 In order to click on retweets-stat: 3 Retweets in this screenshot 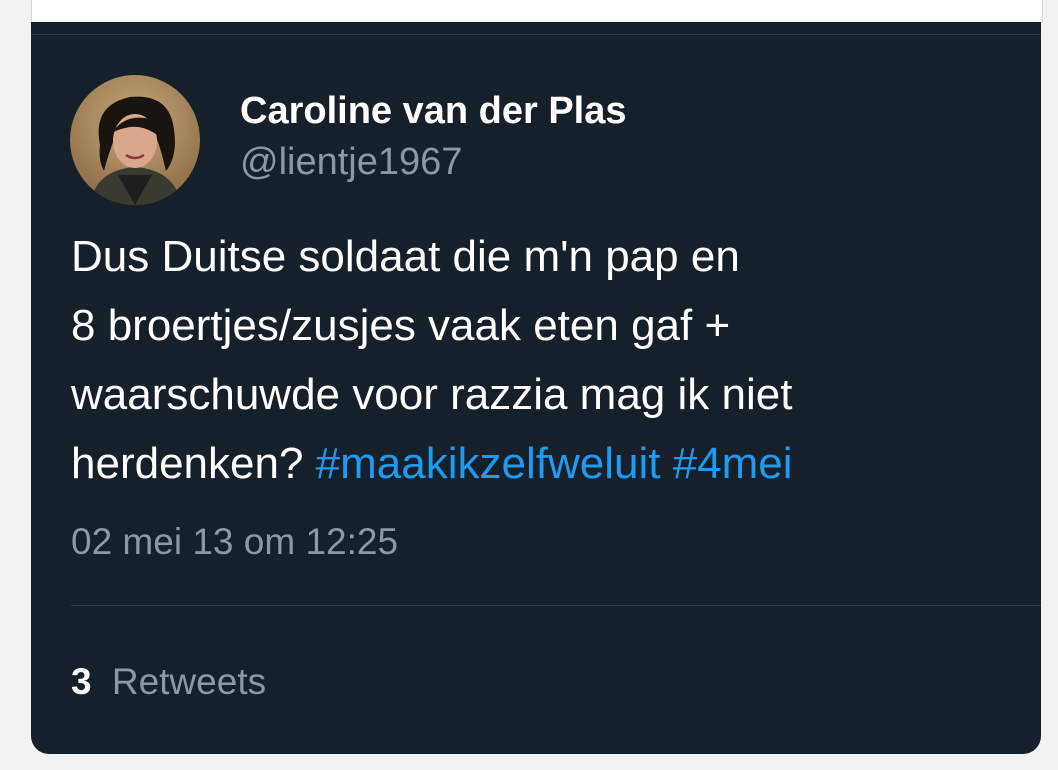, I will do `click(168, 682)`.